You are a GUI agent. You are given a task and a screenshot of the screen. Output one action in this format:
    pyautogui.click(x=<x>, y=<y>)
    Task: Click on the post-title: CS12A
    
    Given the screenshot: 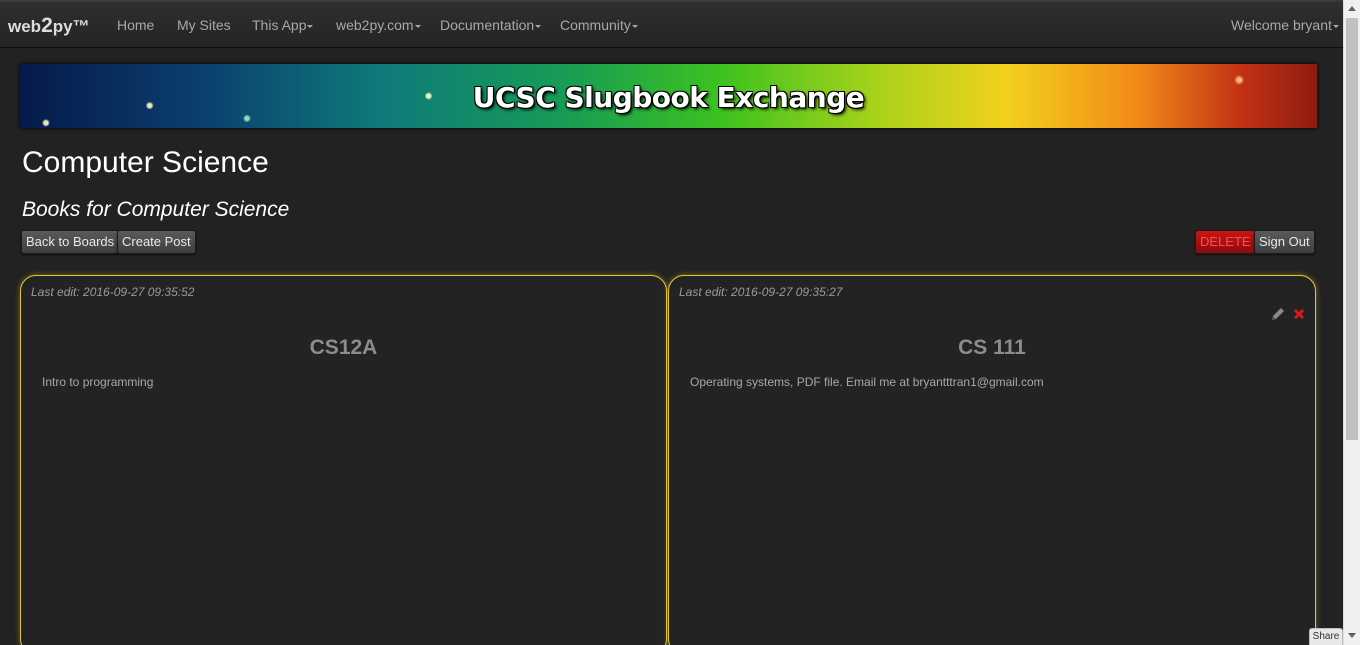 What is the action you would take?
    pyautogui.click(x=343, y=347)
    